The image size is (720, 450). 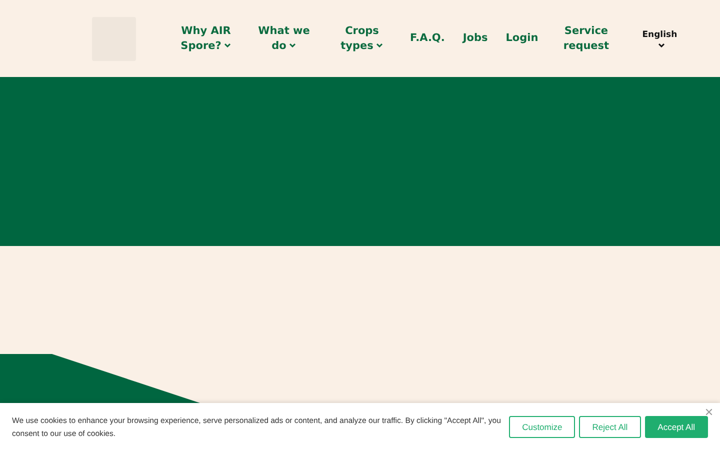 I want to click on nav-link: Jobs, so click(x=475, y=38).